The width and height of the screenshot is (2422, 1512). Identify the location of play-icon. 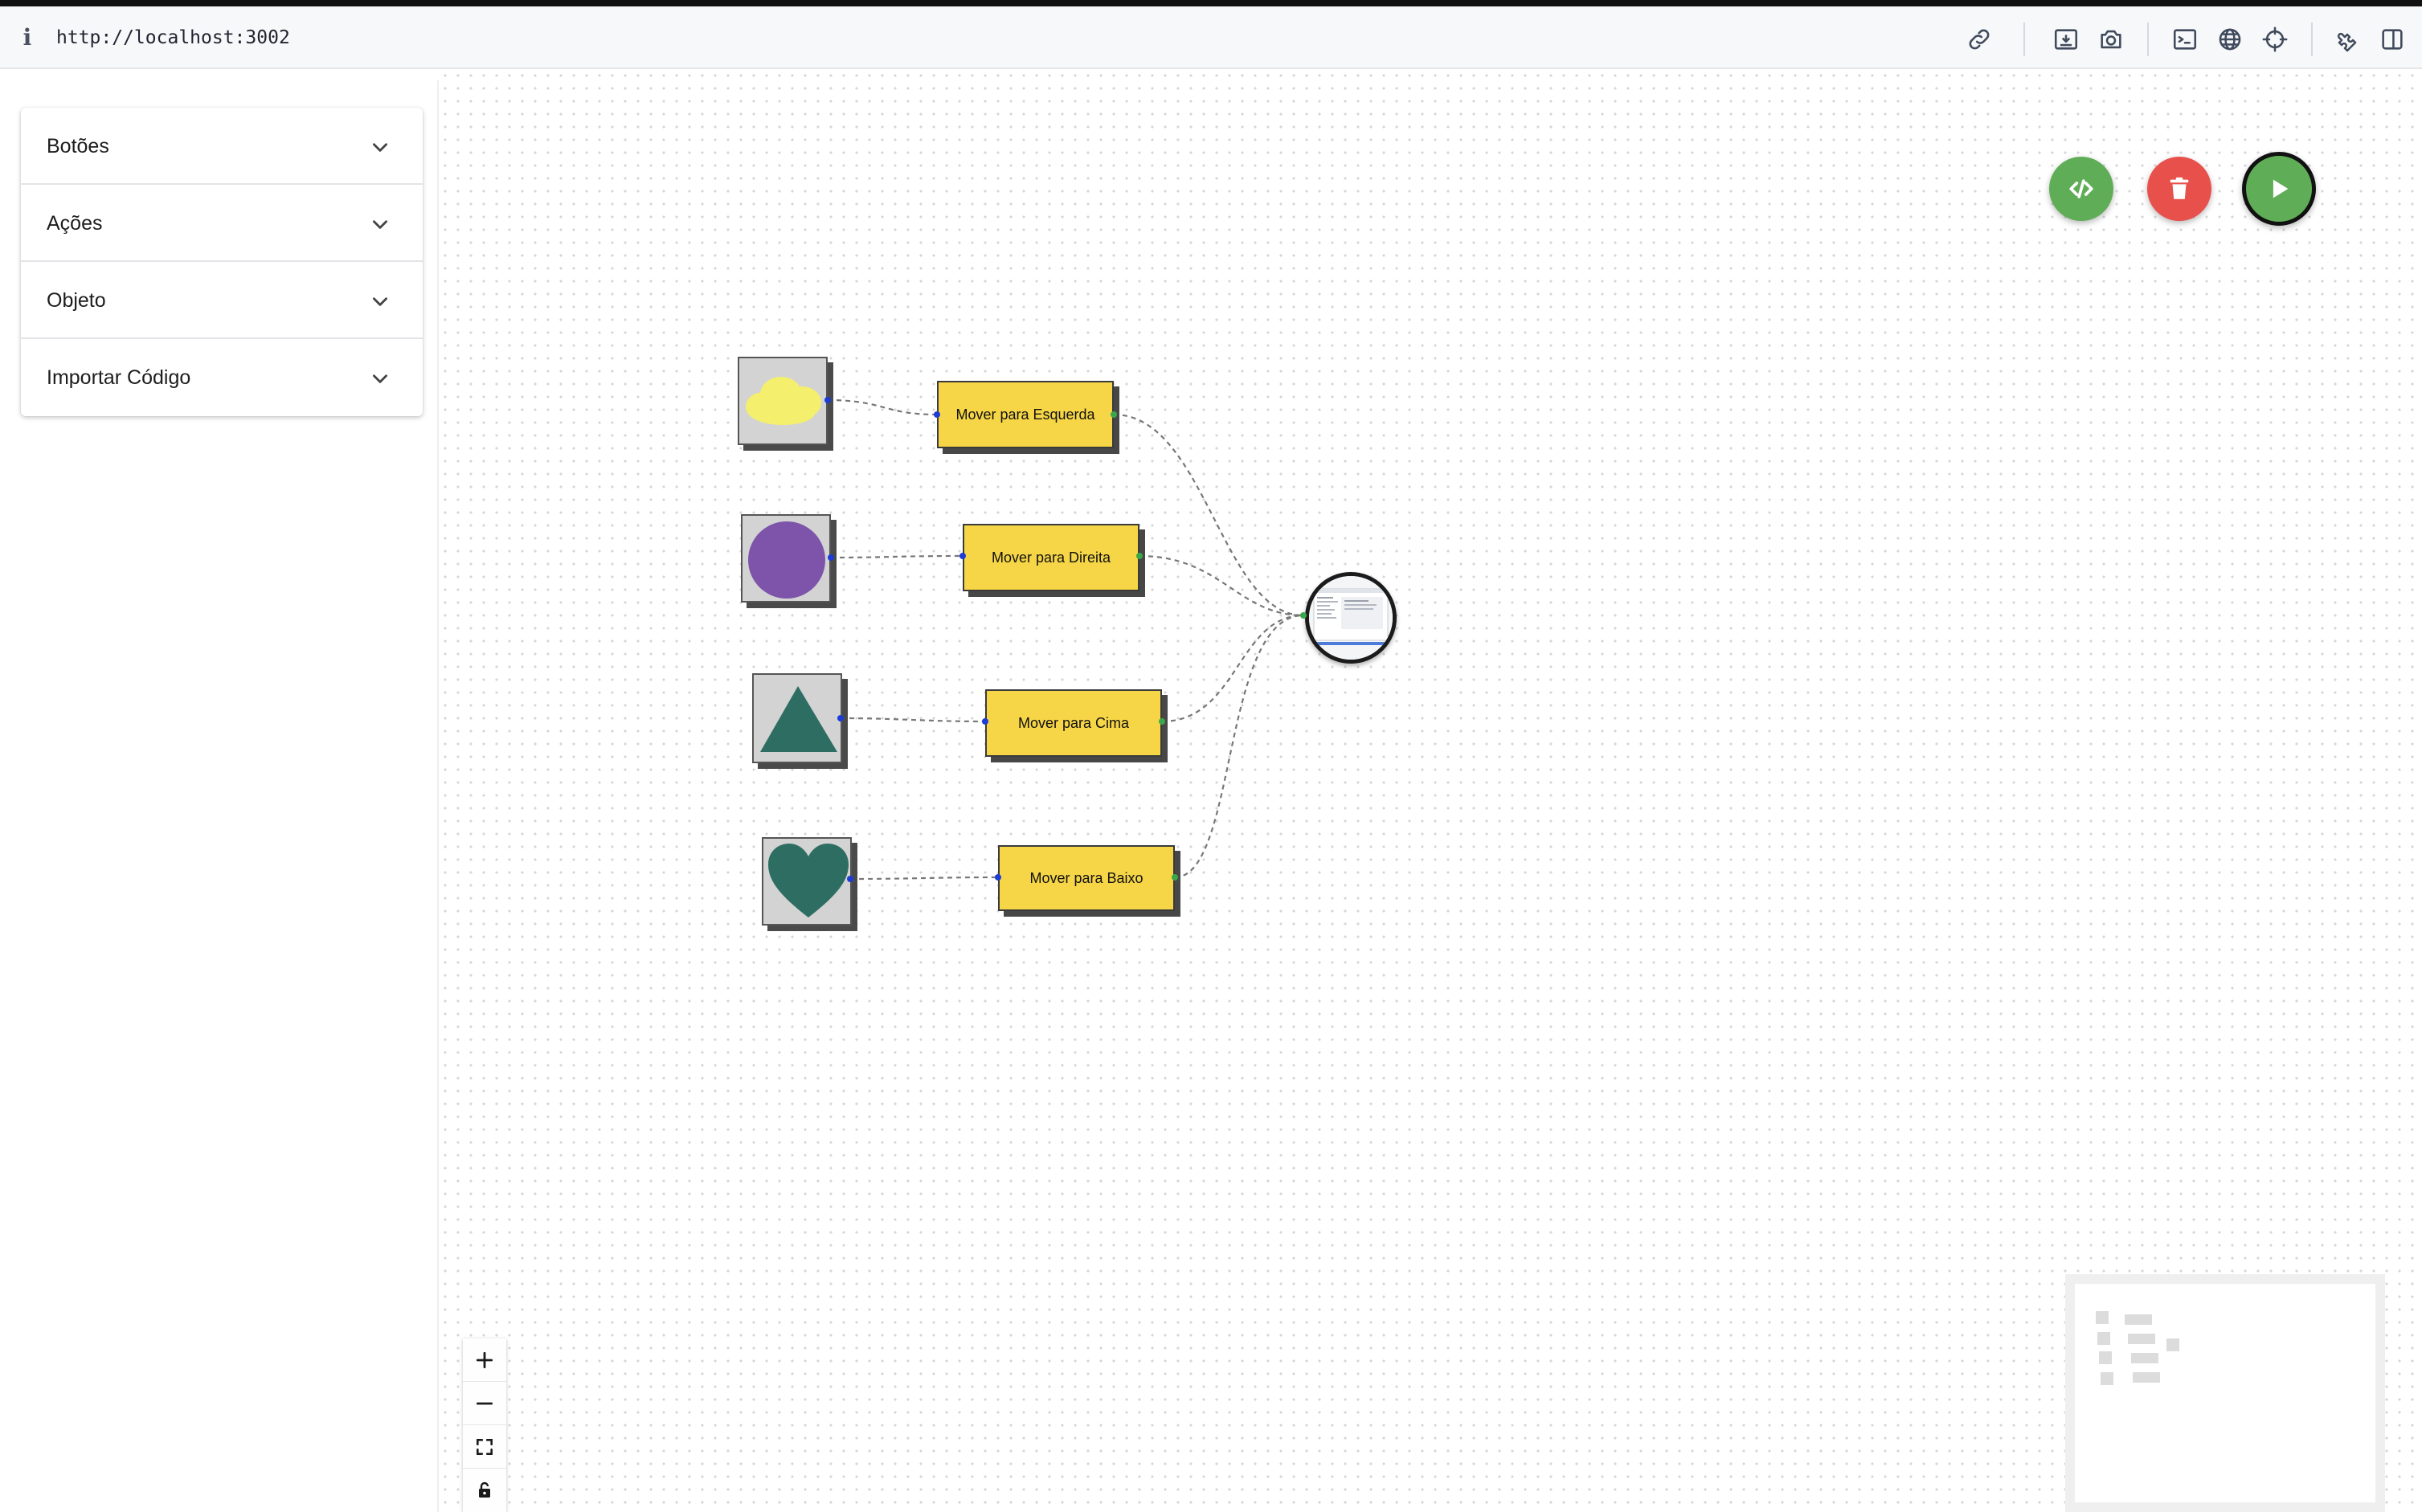
(2279, 188).